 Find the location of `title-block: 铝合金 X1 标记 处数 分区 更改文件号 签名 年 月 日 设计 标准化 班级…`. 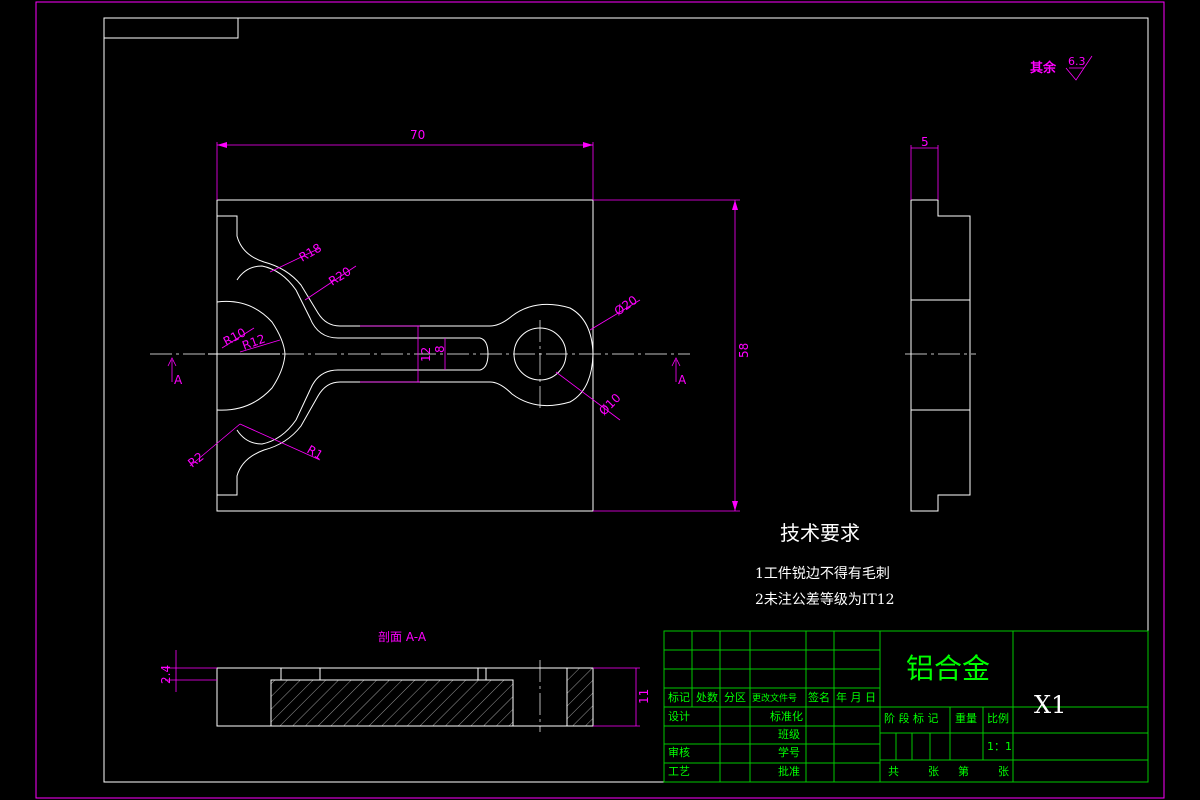

title-block: 铝合金 X1 标记 处数 分区 更改文件号 签名 年 月 日 设计 标准化 班级… is located at coordinates (906, 706).